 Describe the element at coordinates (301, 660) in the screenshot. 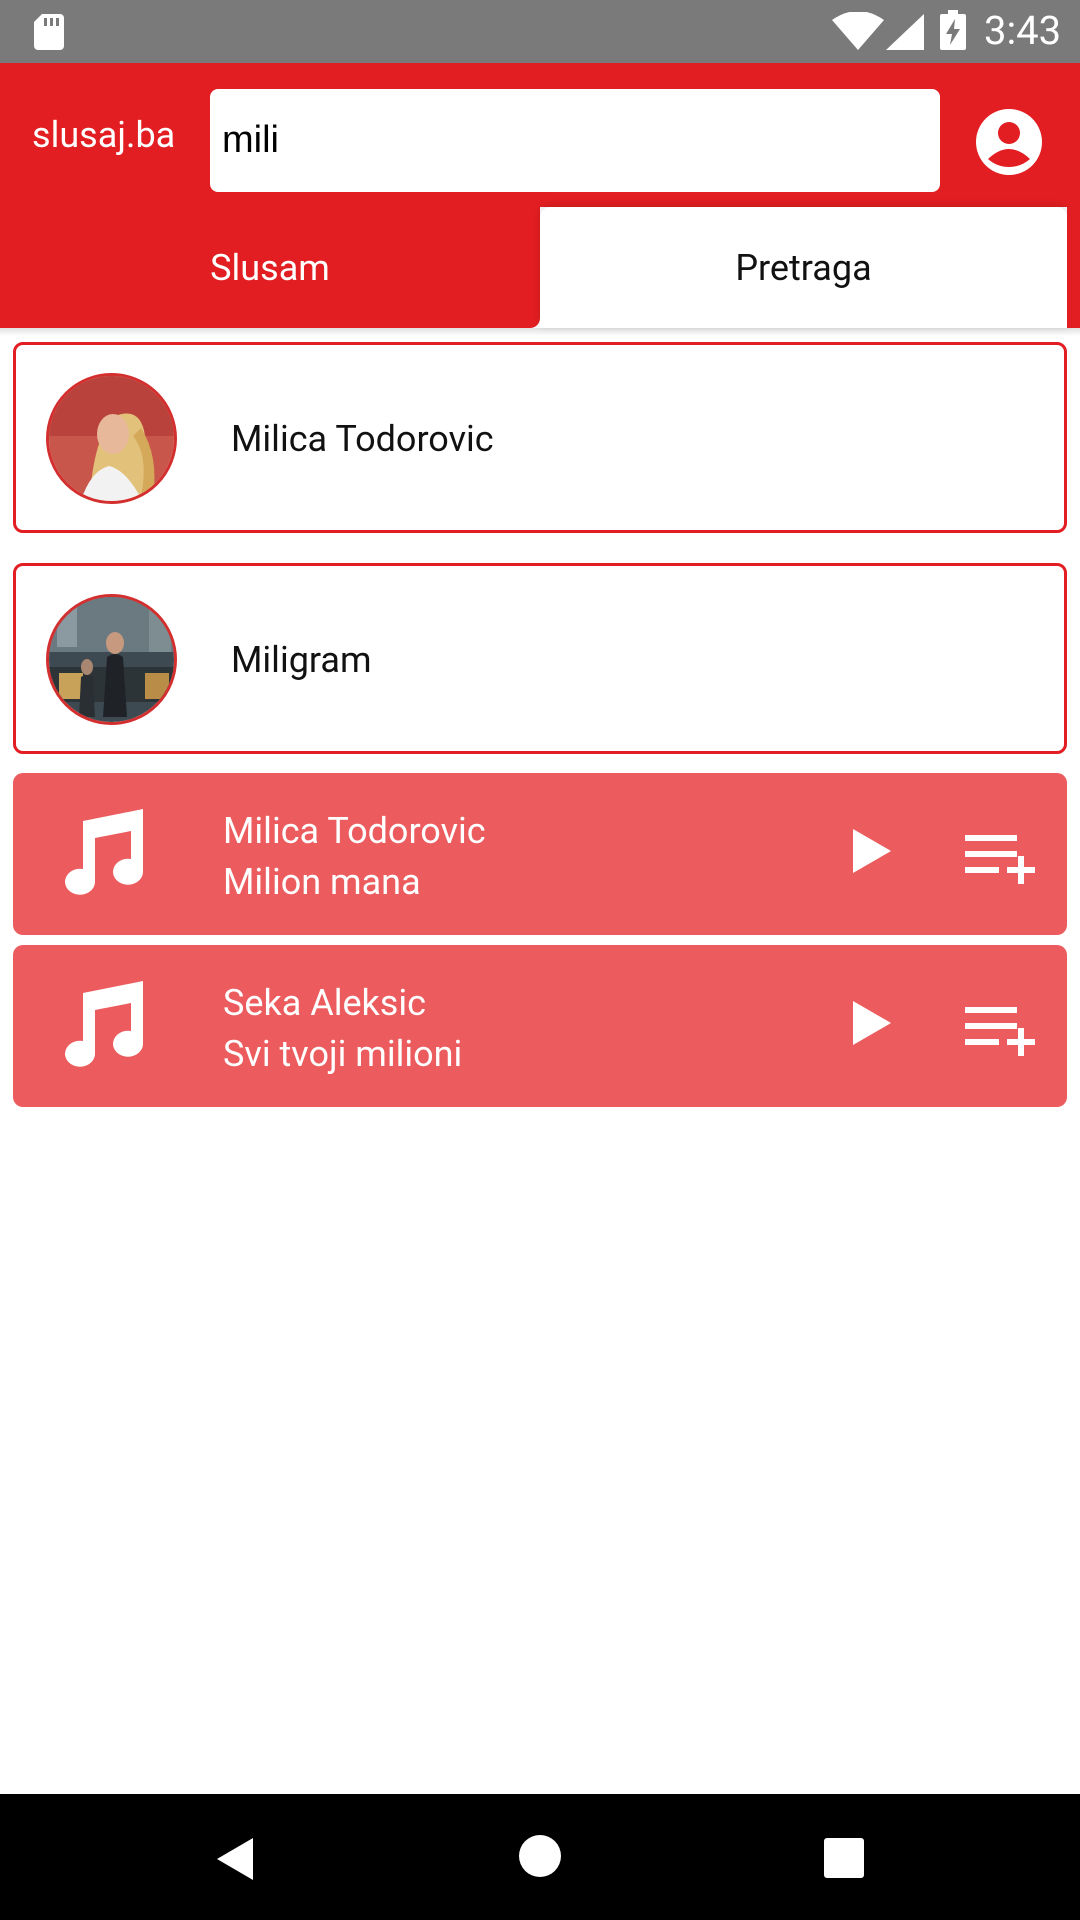

I see `artist-name: Miligram` at that location.